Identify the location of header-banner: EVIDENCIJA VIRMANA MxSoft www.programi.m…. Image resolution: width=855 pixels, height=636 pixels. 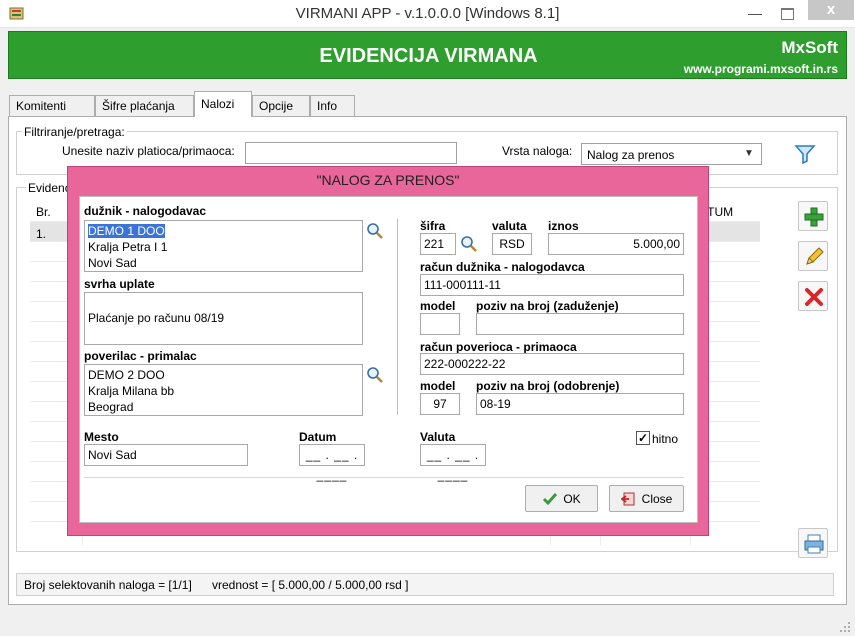
(427, 55).